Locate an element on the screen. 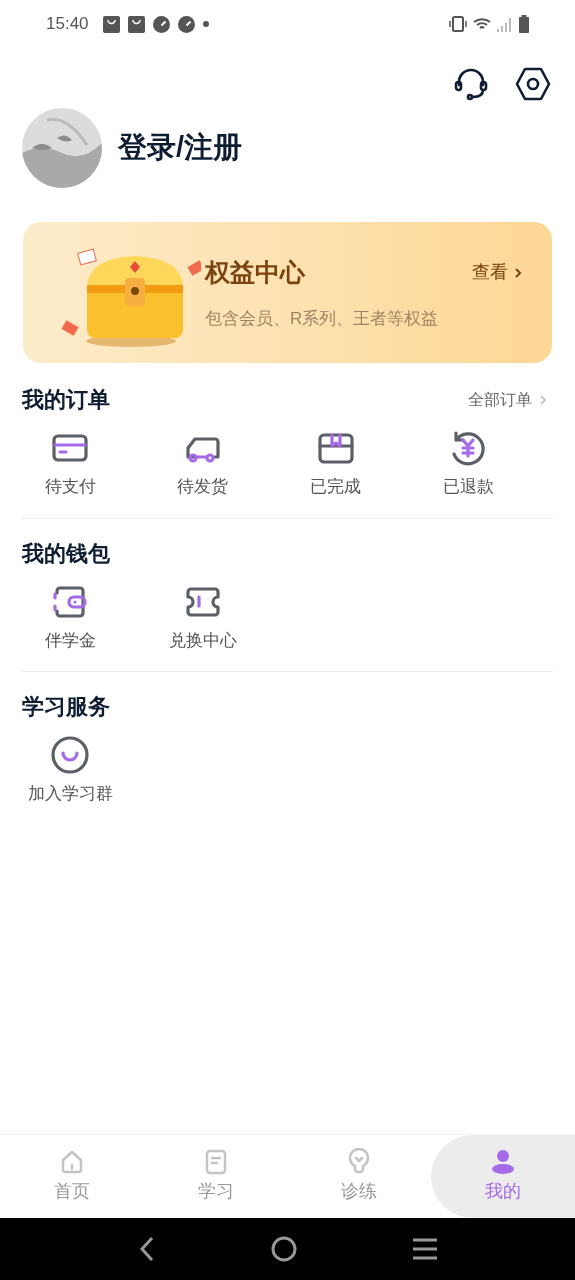 The height and width of the screenshot is (1280, 575). menu-item: 已完成 is located at coordinates (335, 464).